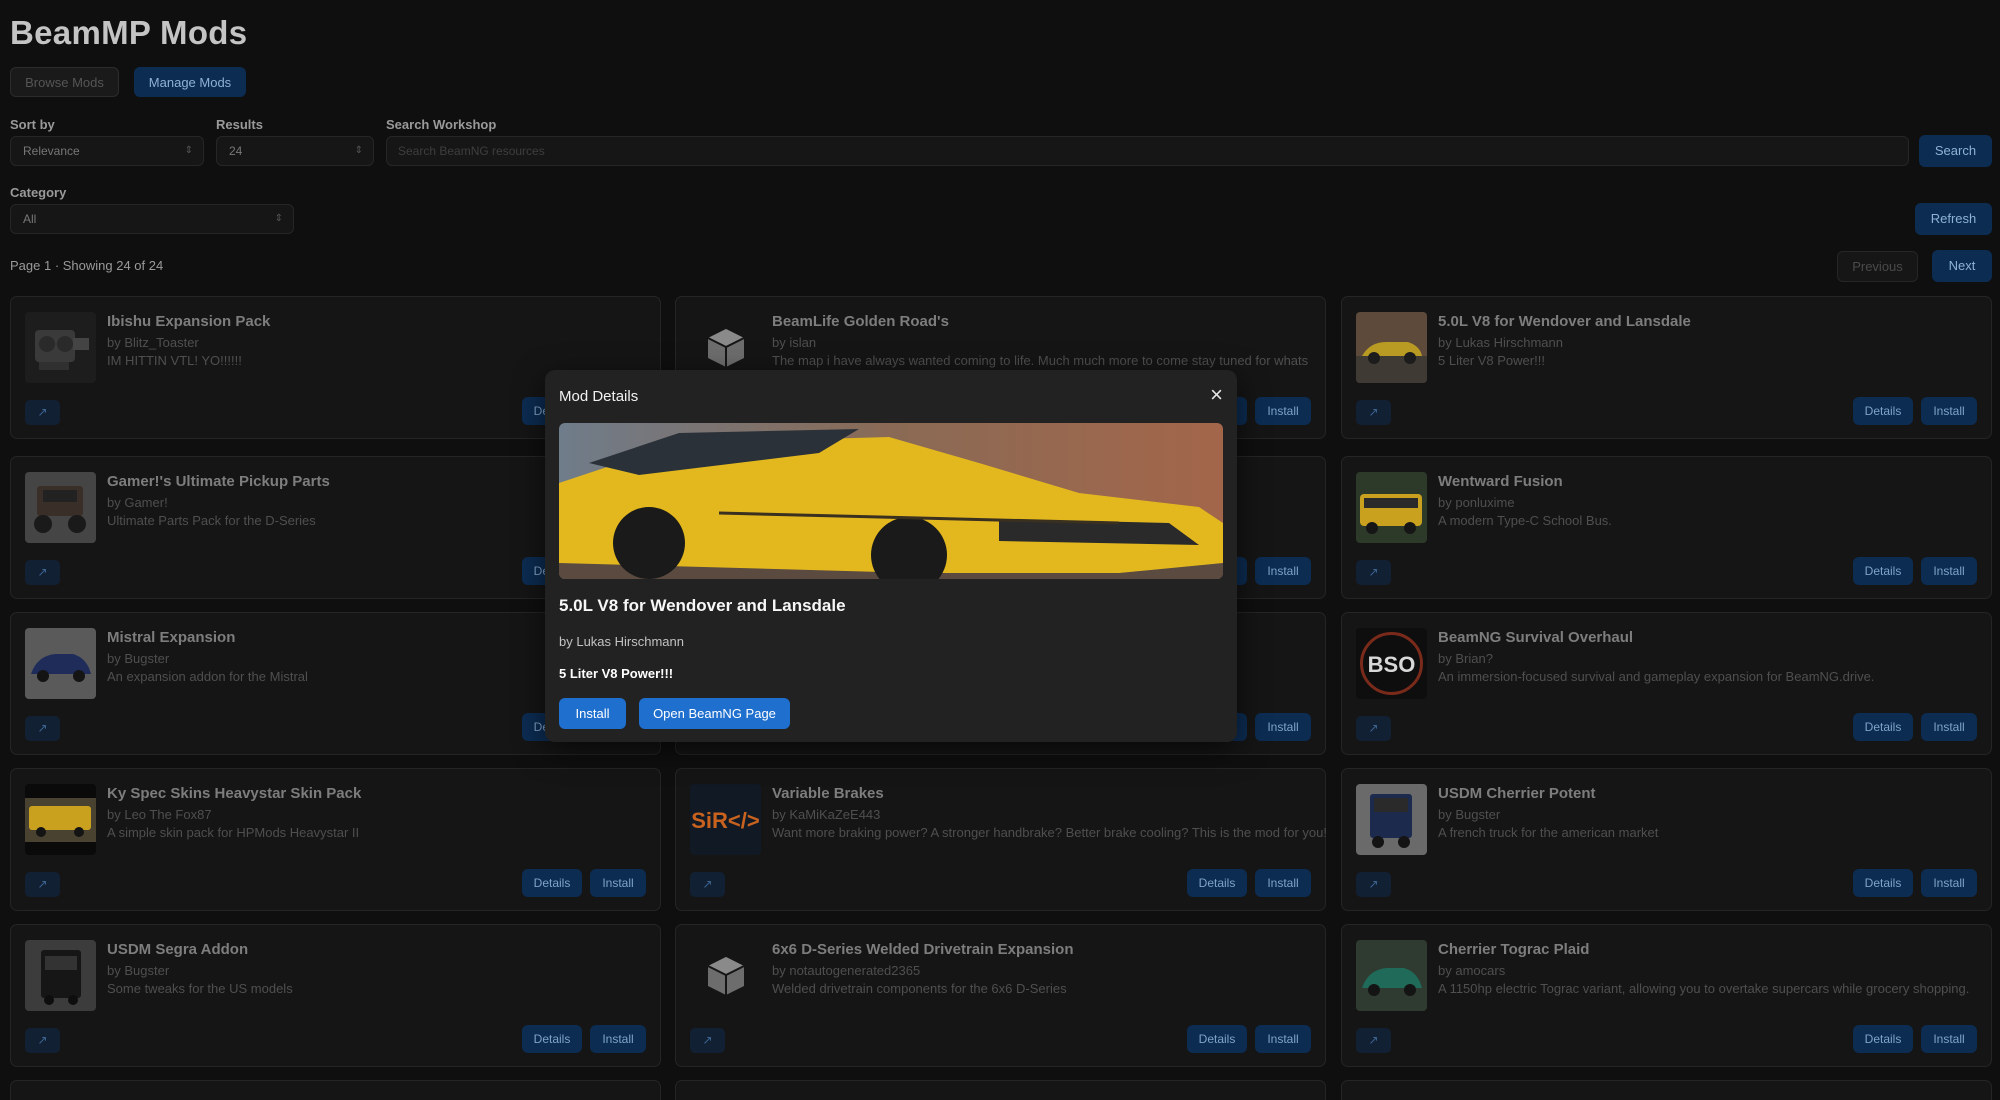 The image size is (2000, 1100). What do you see at coordinates (1147, 151) in the screenshot?
I see `search-input` at bounding box center [1147, 151].